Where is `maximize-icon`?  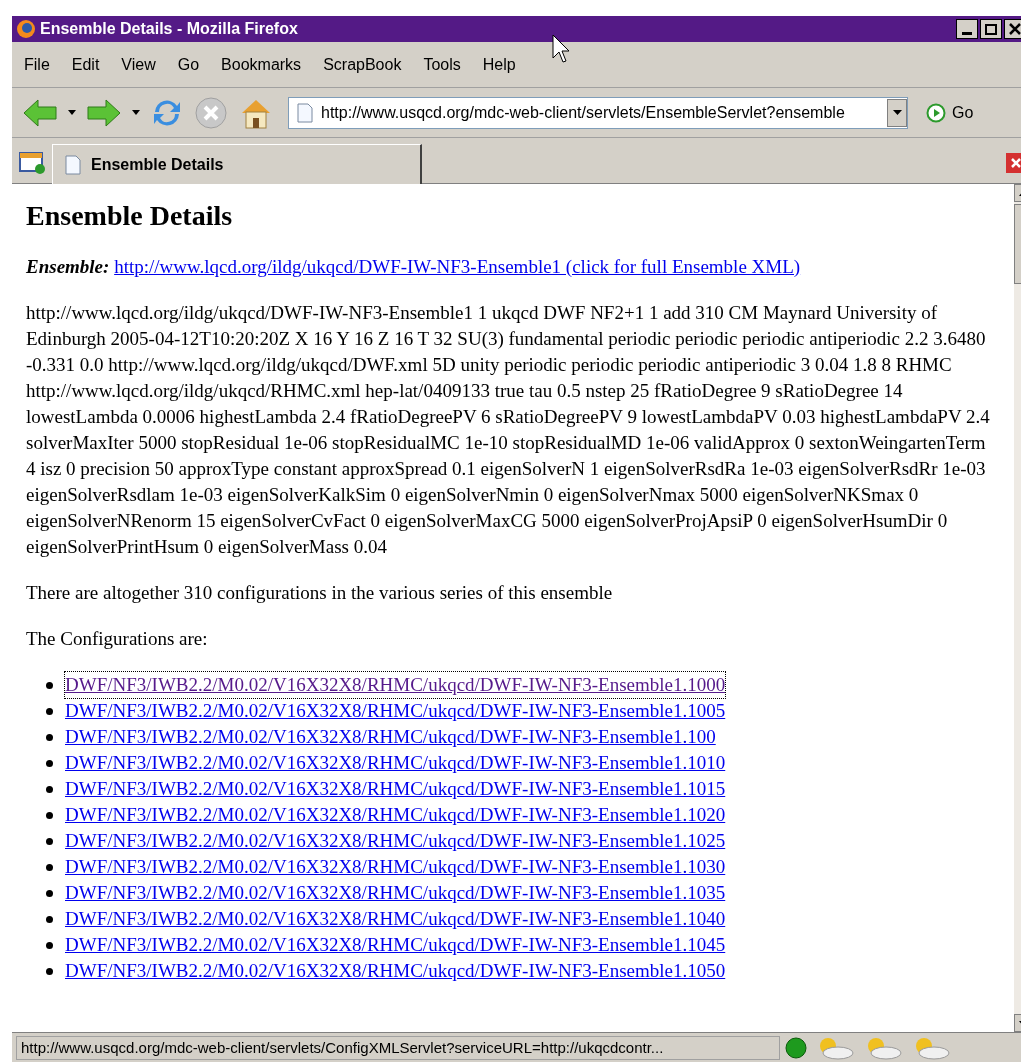
maximize-icon is located at coordinates (991, 29).